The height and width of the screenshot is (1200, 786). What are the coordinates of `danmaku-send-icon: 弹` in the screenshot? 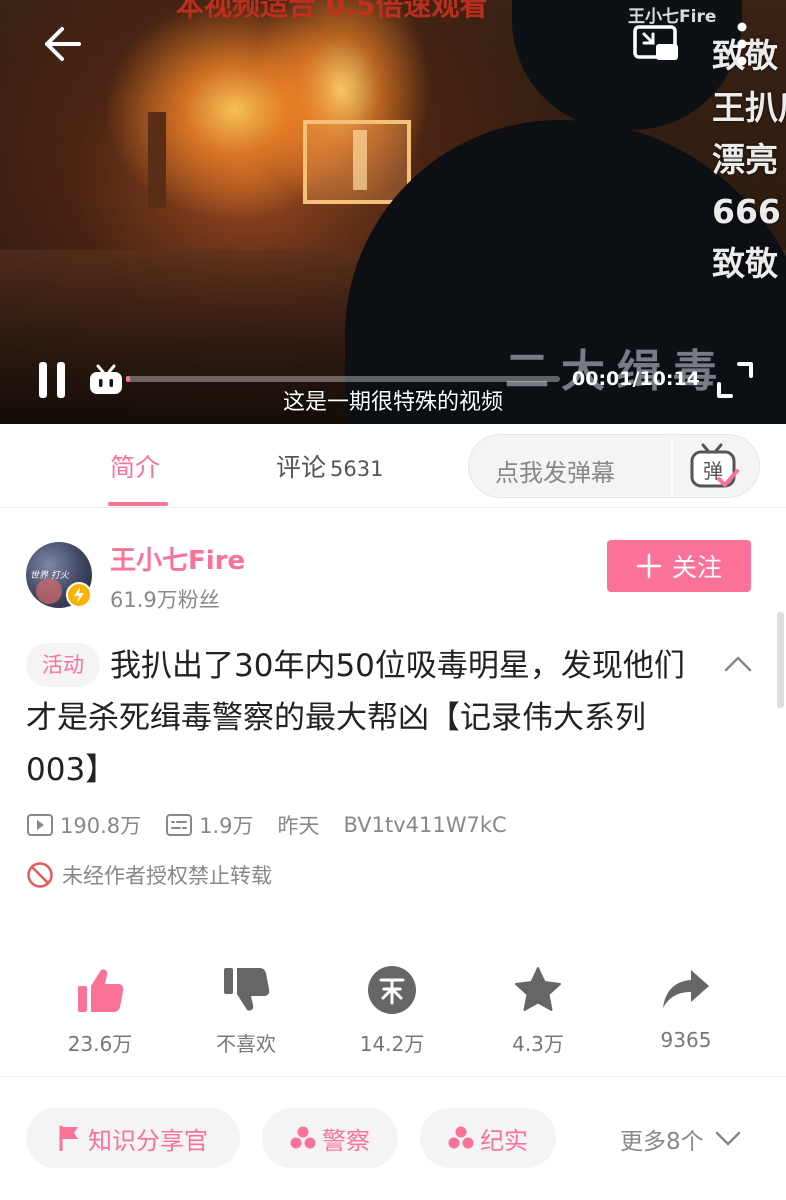 It's located at (714, 467).